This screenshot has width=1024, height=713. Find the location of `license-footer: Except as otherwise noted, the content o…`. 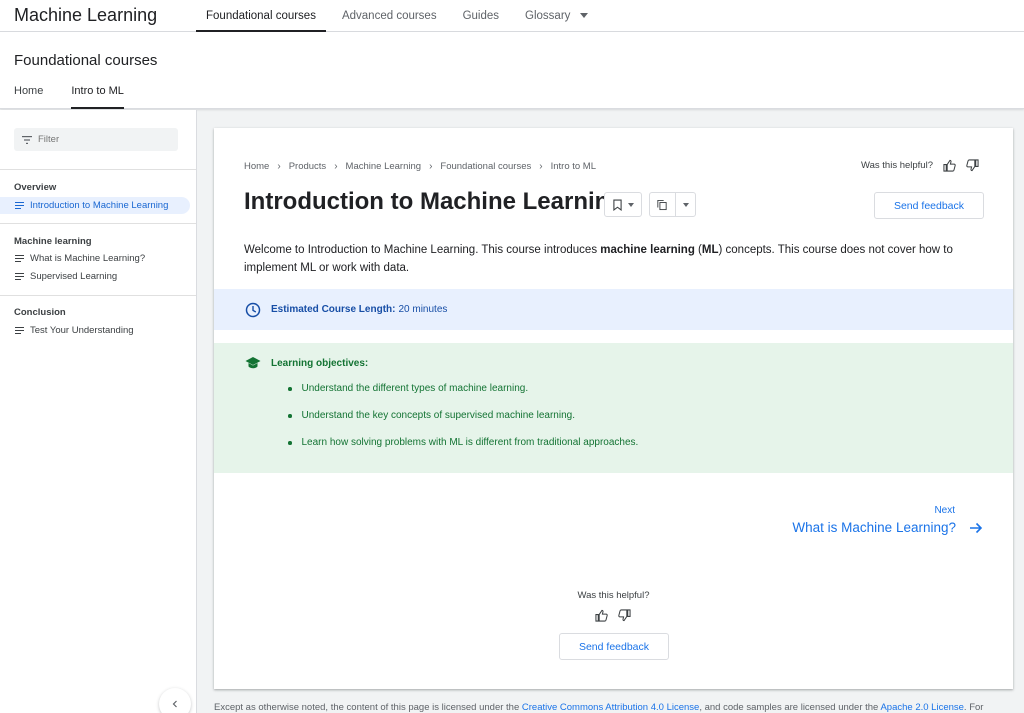

license-footer: Except as otherwise noted, the content o… is located at coordinates (614, 707).